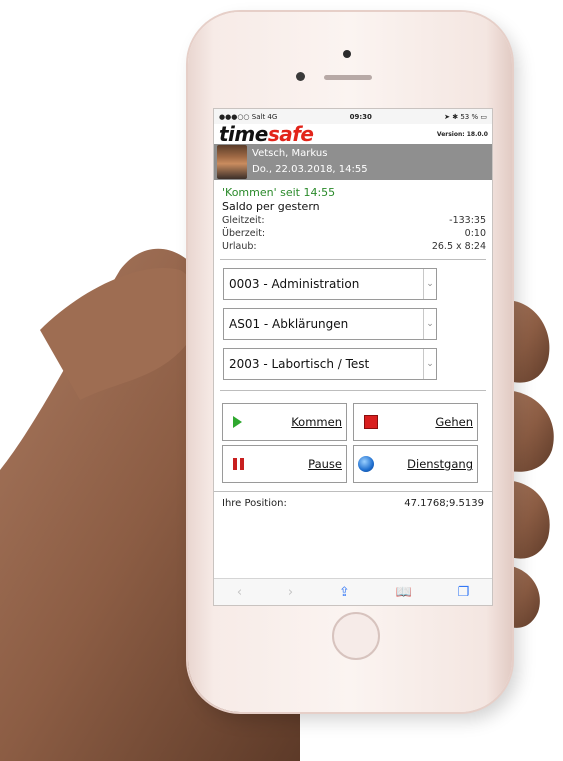  I want to click on position-value: 47.1768;9.5139, so click(444, 503).